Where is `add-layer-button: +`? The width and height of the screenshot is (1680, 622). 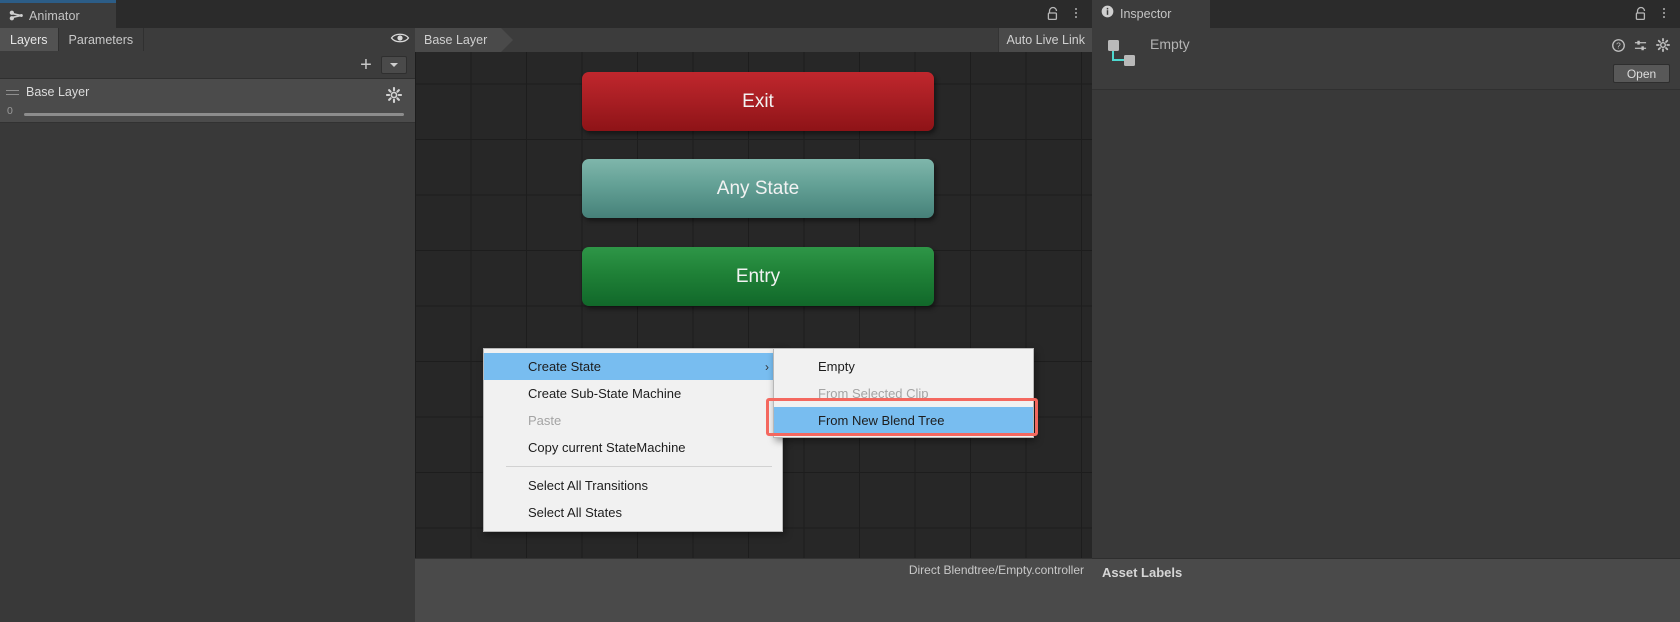
add-layer-button: + is located at coordinates (366, 65).